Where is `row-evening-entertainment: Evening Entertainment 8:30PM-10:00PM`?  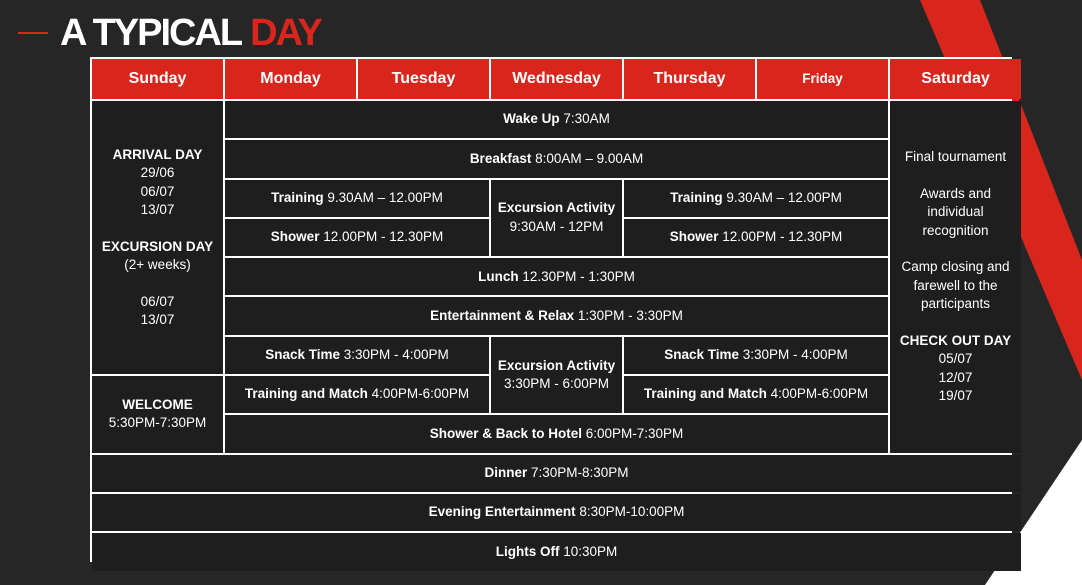 row-evening-entertainment: Evening Entertainment 8:30PM-10:00PM is located at coordinates (556, 512).